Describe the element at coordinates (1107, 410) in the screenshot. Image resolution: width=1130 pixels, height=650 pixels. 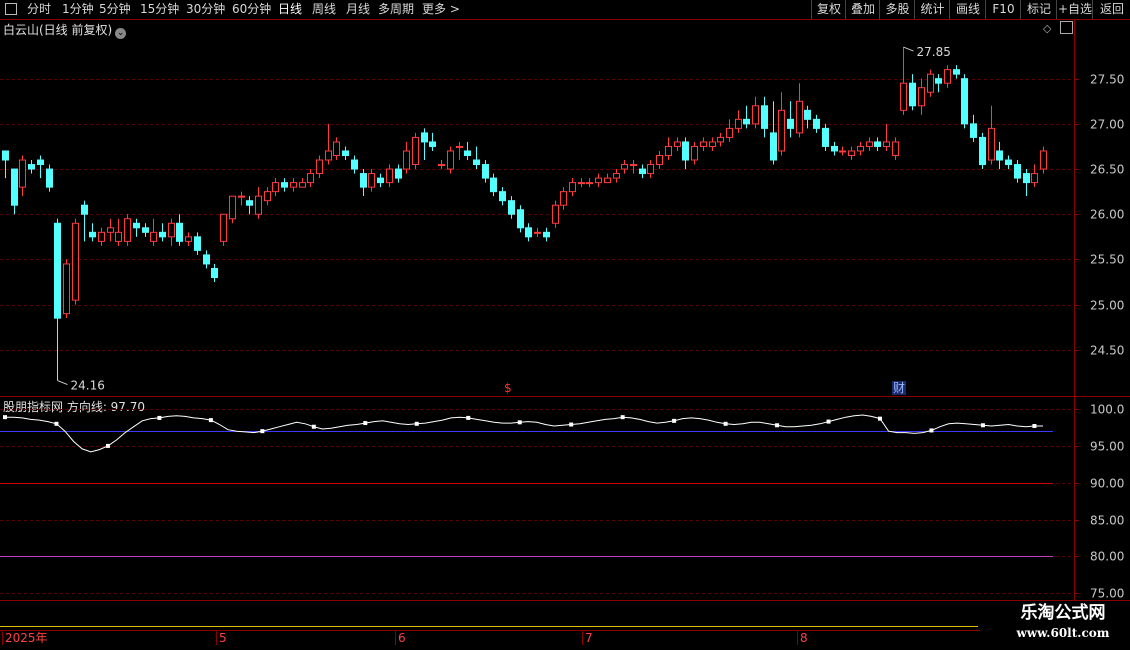
I see `indicator-tick-label: 100.0` at that location.